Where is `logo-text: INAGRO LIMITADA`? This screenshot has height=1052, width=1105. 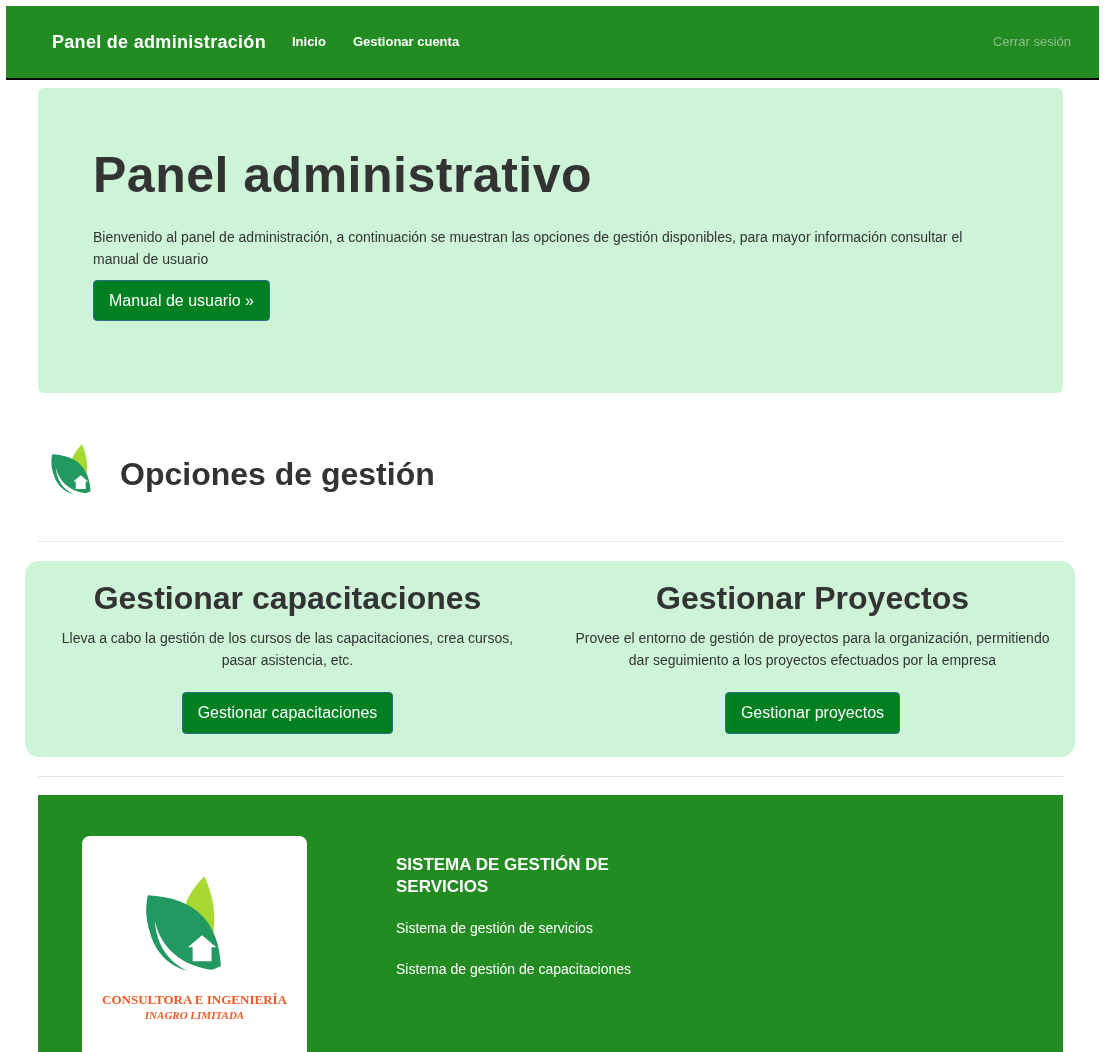 logo-text: INAGRO LIMITADA is located at coordinates (194, 1015).